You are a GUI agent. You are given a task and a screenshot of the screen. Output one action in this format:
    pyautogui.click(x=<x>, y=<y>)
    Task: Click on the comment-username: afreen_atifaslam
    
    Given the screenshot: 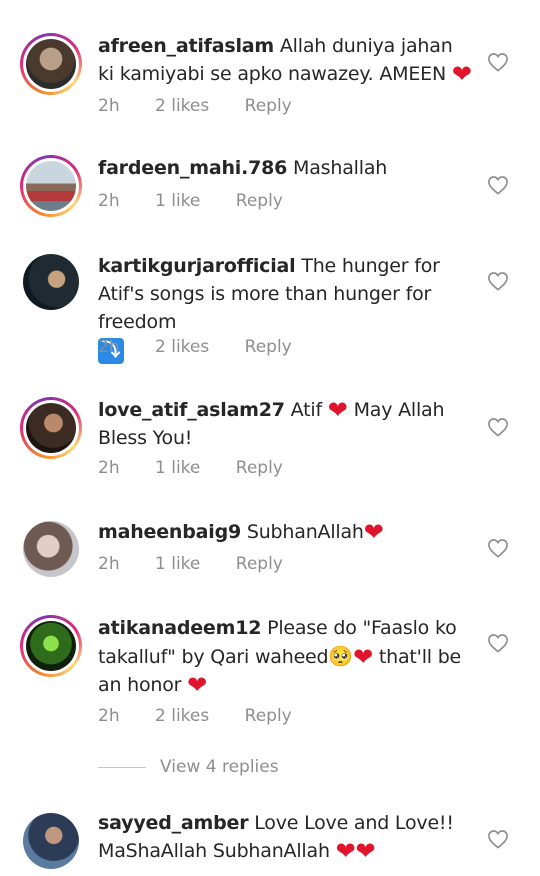 What is the action you would take?
    pyautogui.click(x=186, y=46)
    